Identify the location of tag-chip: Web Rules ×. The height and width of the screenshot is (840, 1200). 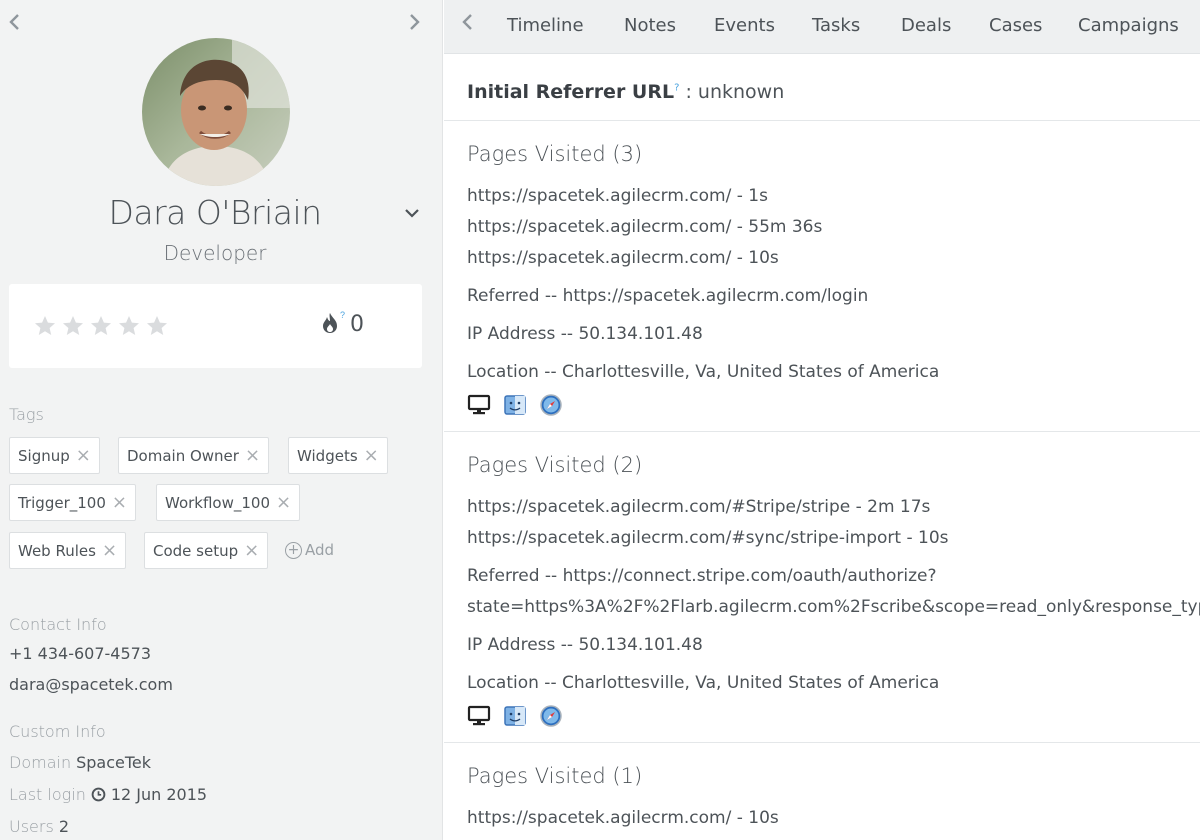
(68, 550).